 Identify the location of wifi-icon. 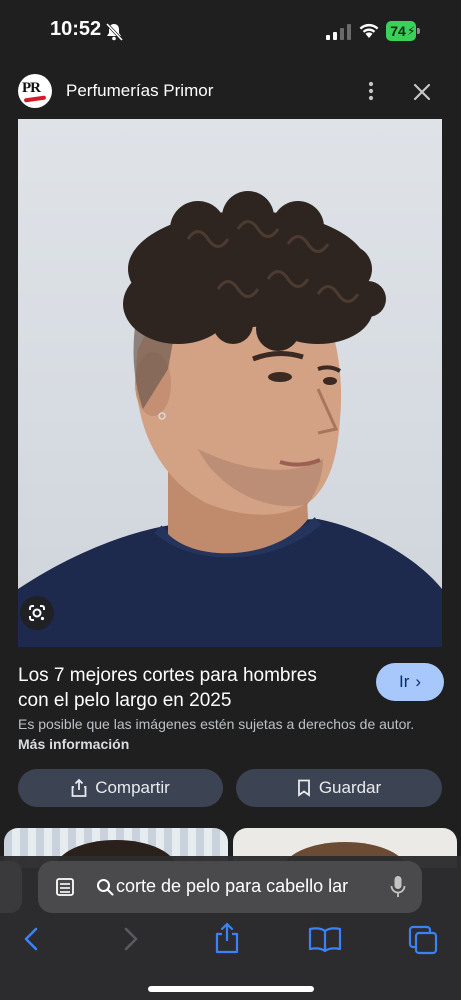
(369, 30).